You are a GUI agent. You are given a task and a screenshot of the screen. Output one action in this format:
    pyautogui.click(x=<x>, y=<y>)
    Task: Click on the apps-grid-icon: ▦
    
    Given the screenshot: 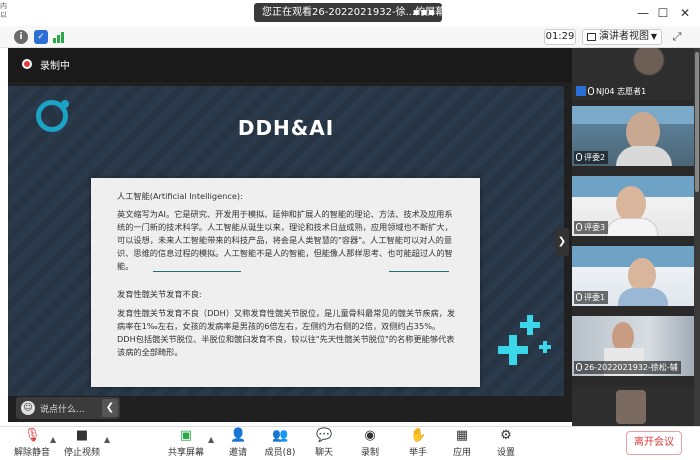 What is the action you would take?
    pyautogui.click(x=462, y=435)
    